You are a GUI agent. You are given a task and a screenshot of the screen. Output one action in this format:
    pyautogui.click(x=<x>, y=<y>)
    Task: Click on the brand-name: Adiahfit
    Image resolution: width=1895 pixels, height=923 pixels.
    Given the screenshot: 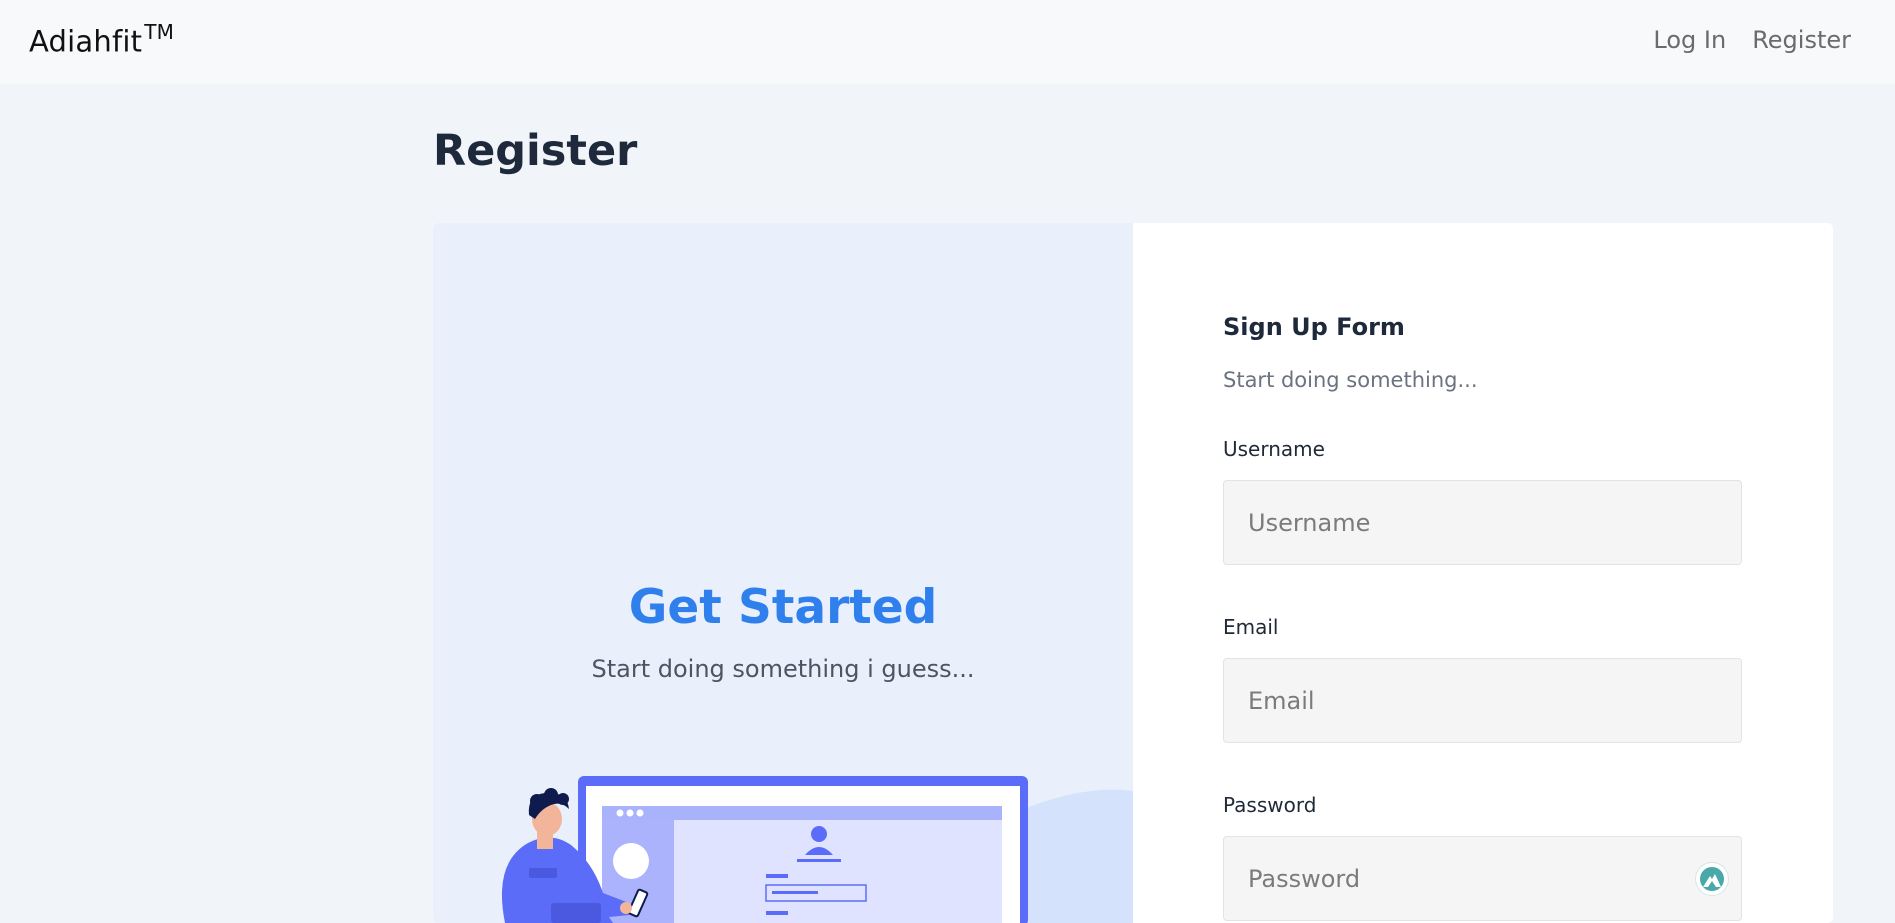 What is the action you would take?
    pyautogui.click(x=86, y=41)
    